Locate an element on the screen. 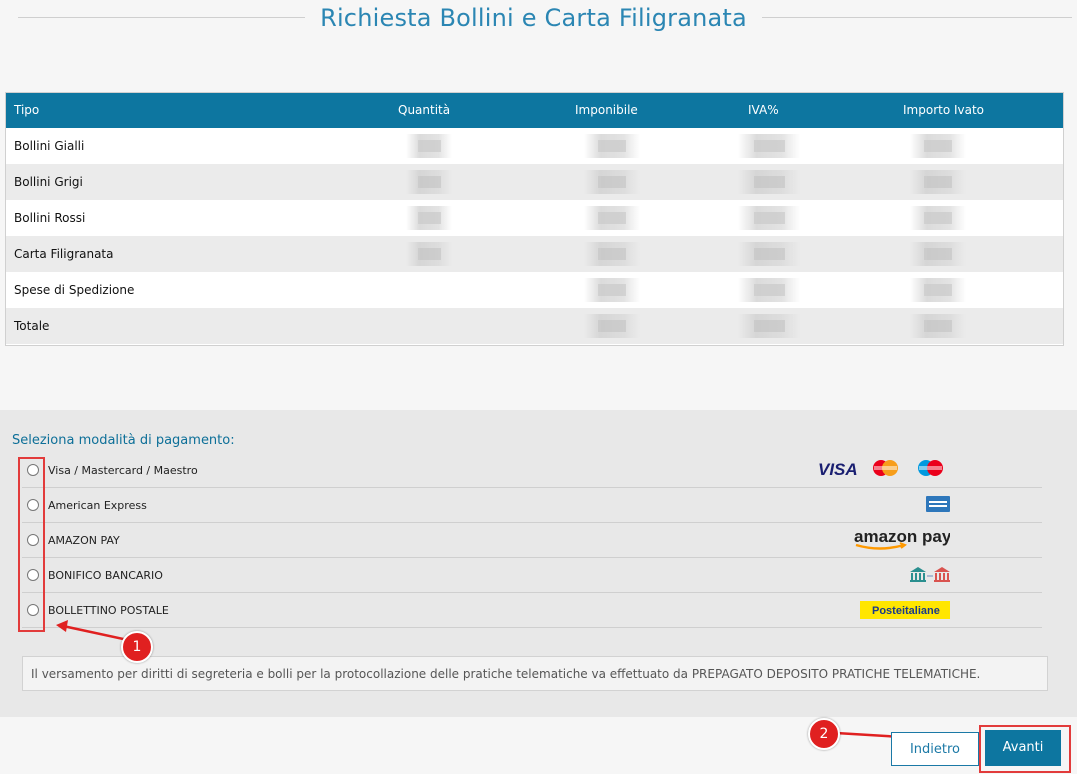 The width and height of the screenshot is (1077, 774). payment-option-amex: American Express is located at coordinates (532, 505).